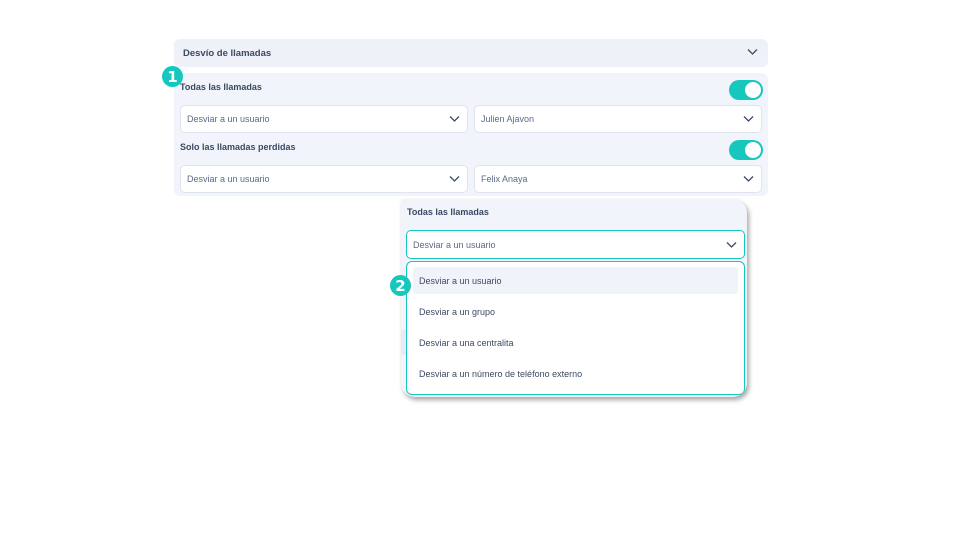 This screenshot has width=960, height=540. I want to click on select-value: Julien Ajavon, so click(508, 119).